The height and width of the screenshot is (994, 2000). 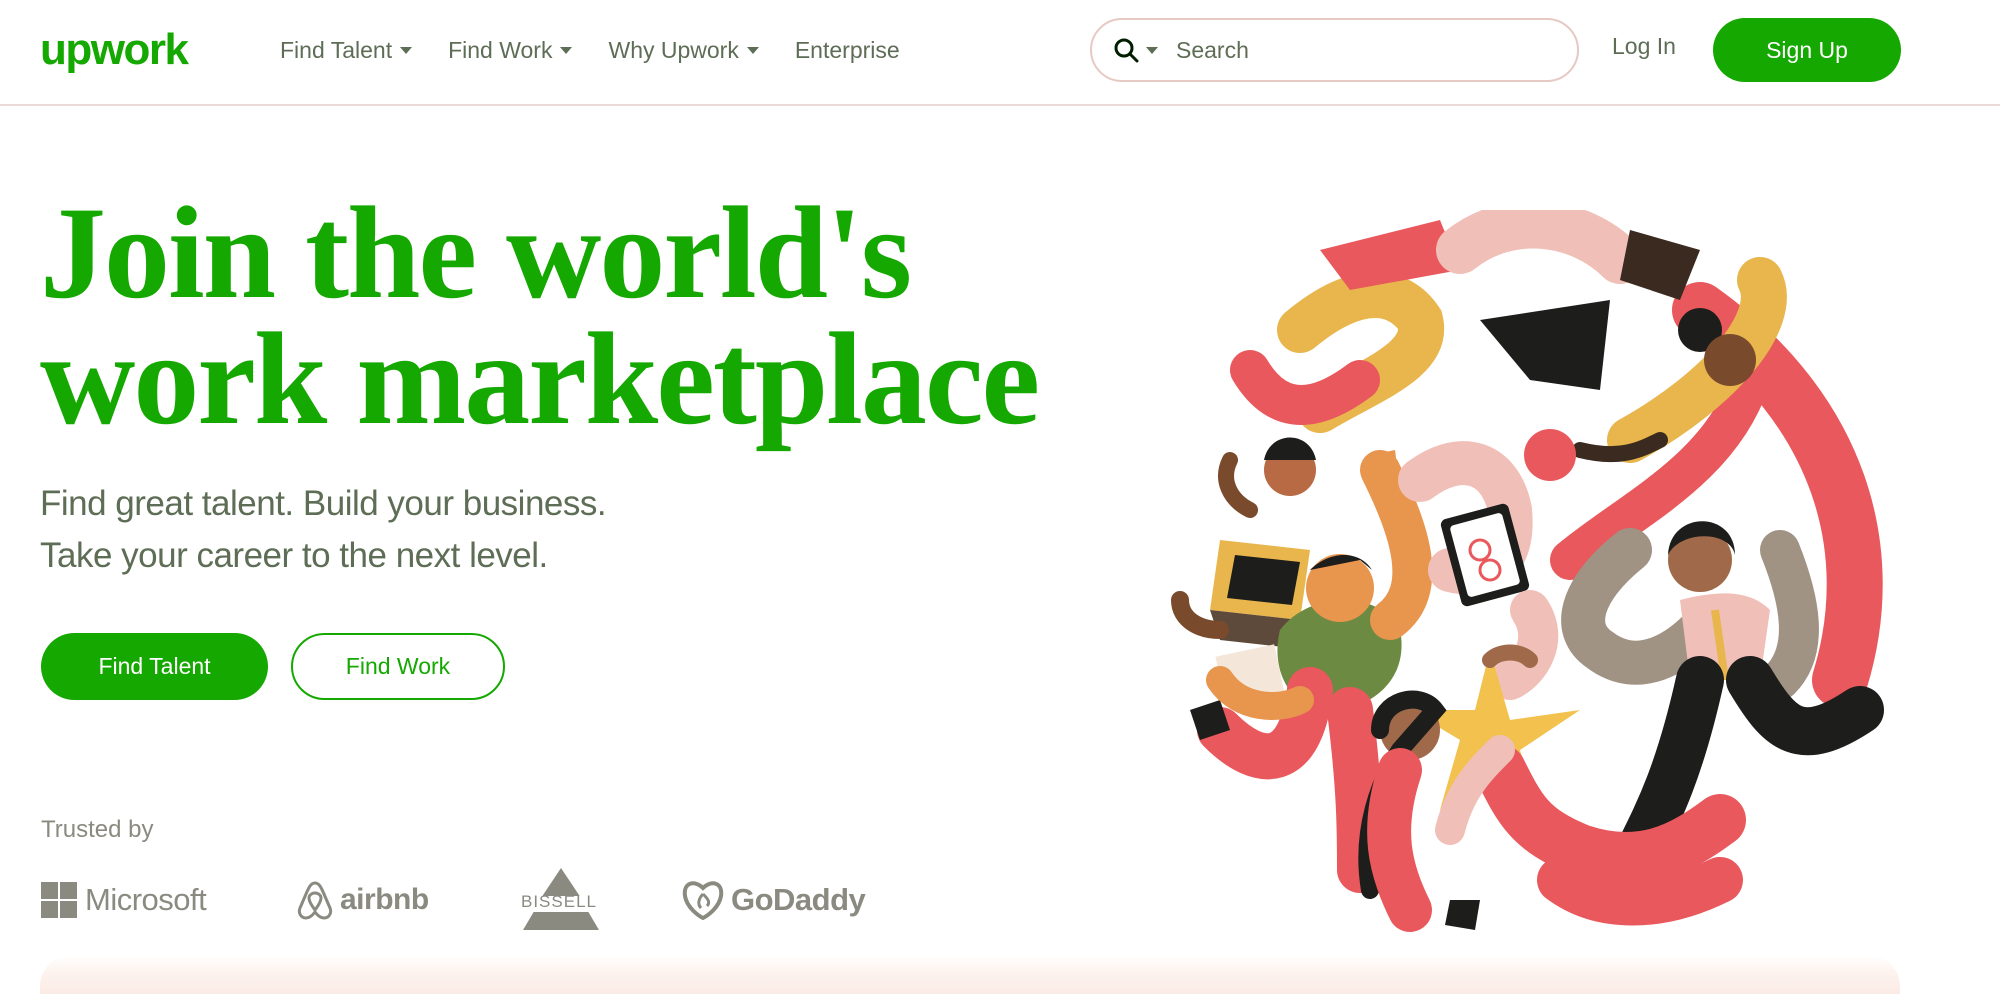 I want to click on upwork-logo: upwork, so click(x=127, y=53).